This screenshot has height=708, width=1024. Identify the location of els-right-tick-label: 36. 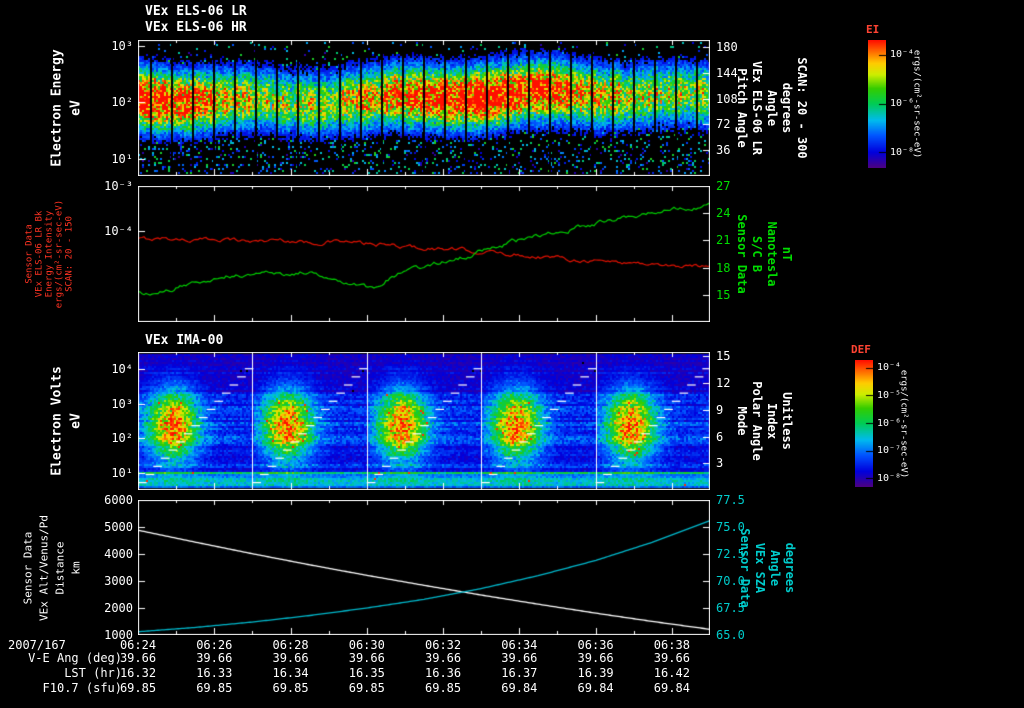
(723, 150).